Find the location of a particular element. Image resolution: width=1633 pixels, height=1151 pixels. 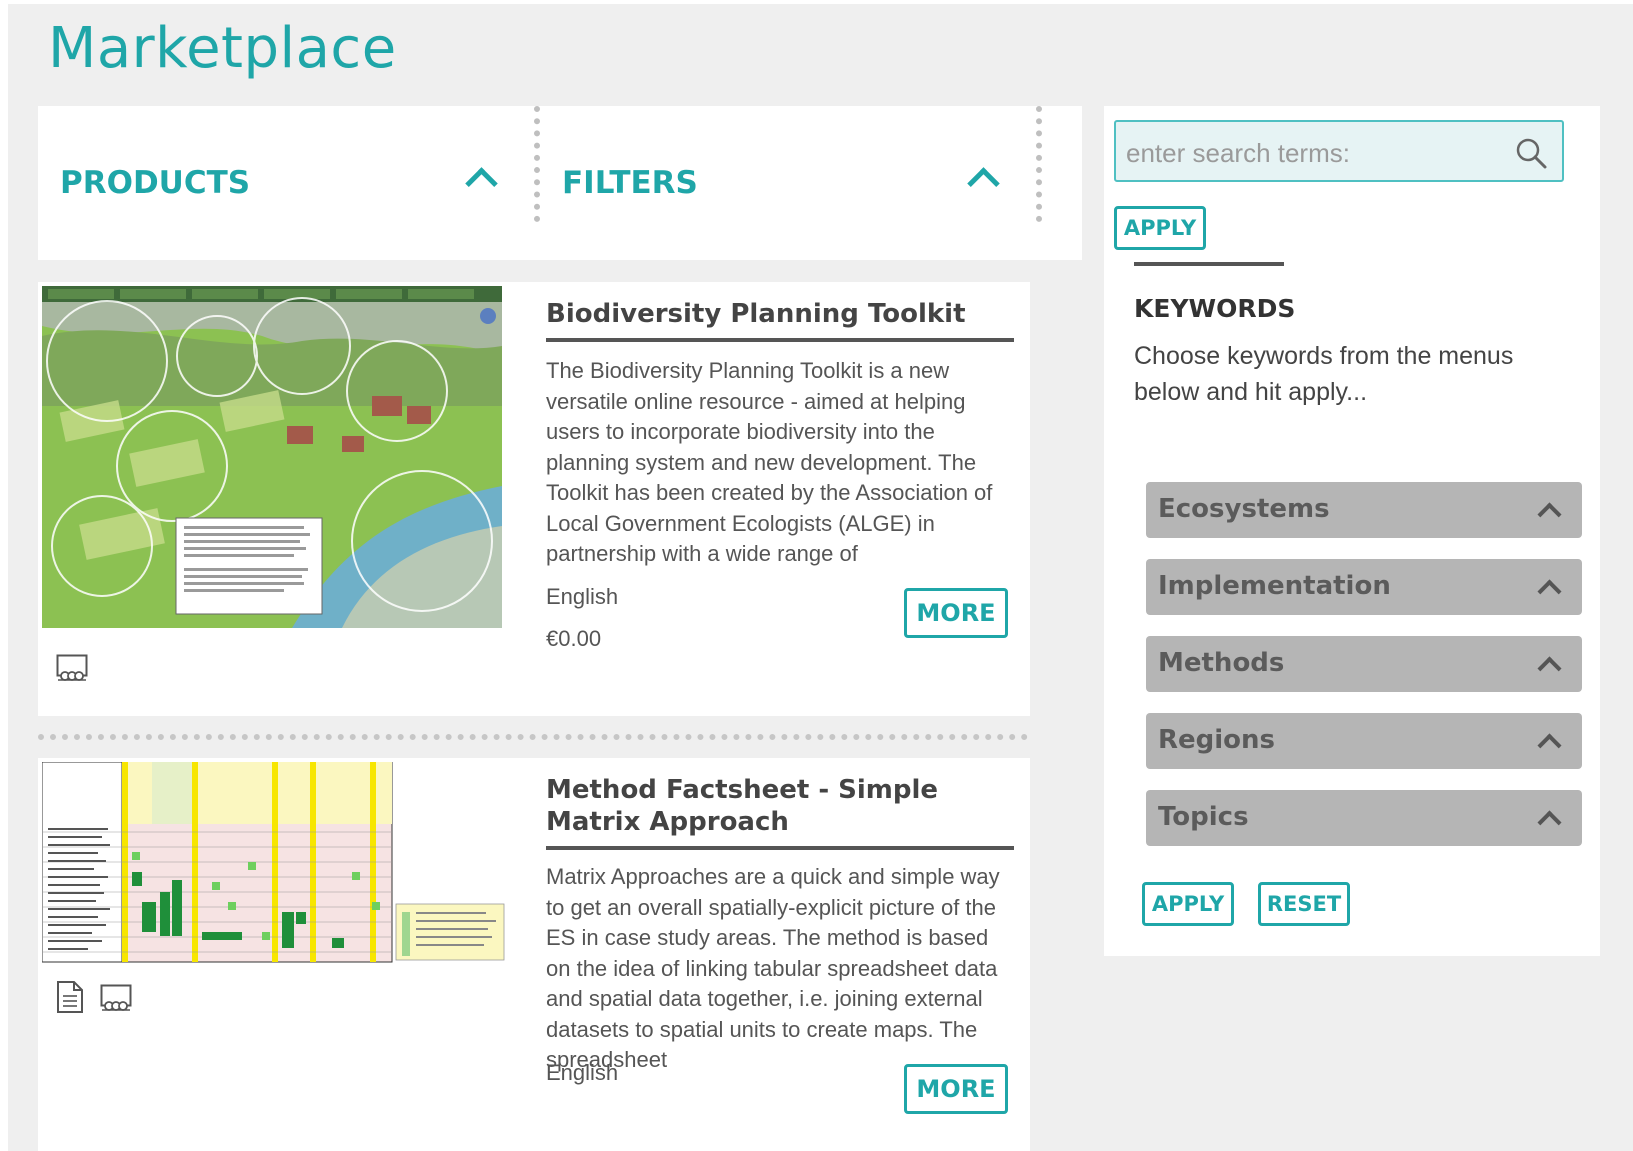

keywords-reset-button: RESET is located at coordinates (1304, 904).